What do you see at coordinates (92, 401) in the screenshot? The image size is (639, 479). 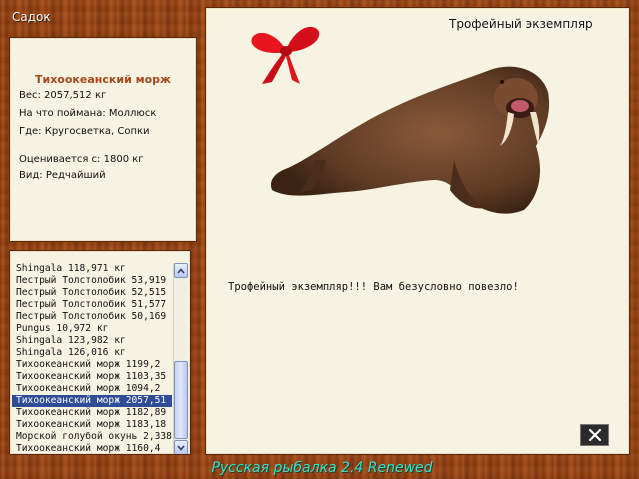 I see `catch-list-item: Тихоокеанский морж 2057,51` at bounding box center [92, 401].